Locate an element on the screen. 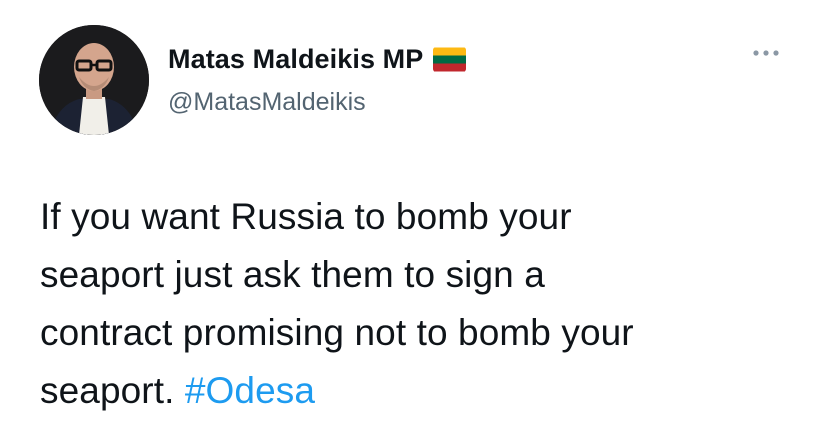 Image resolution: width=813 pixels, height=436 pixels. author-display-name: Matas Maldeikis MP is located at coordinates (295, 59).